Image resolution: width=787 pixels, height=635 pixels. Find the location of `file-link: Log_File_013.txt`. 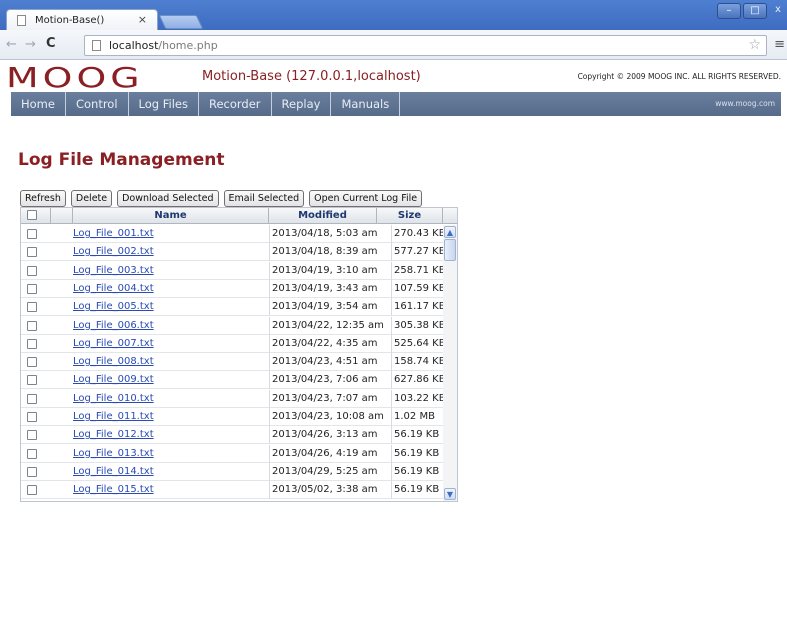

file-link: Log_File_013.txt is located at coordinates (113, 453).